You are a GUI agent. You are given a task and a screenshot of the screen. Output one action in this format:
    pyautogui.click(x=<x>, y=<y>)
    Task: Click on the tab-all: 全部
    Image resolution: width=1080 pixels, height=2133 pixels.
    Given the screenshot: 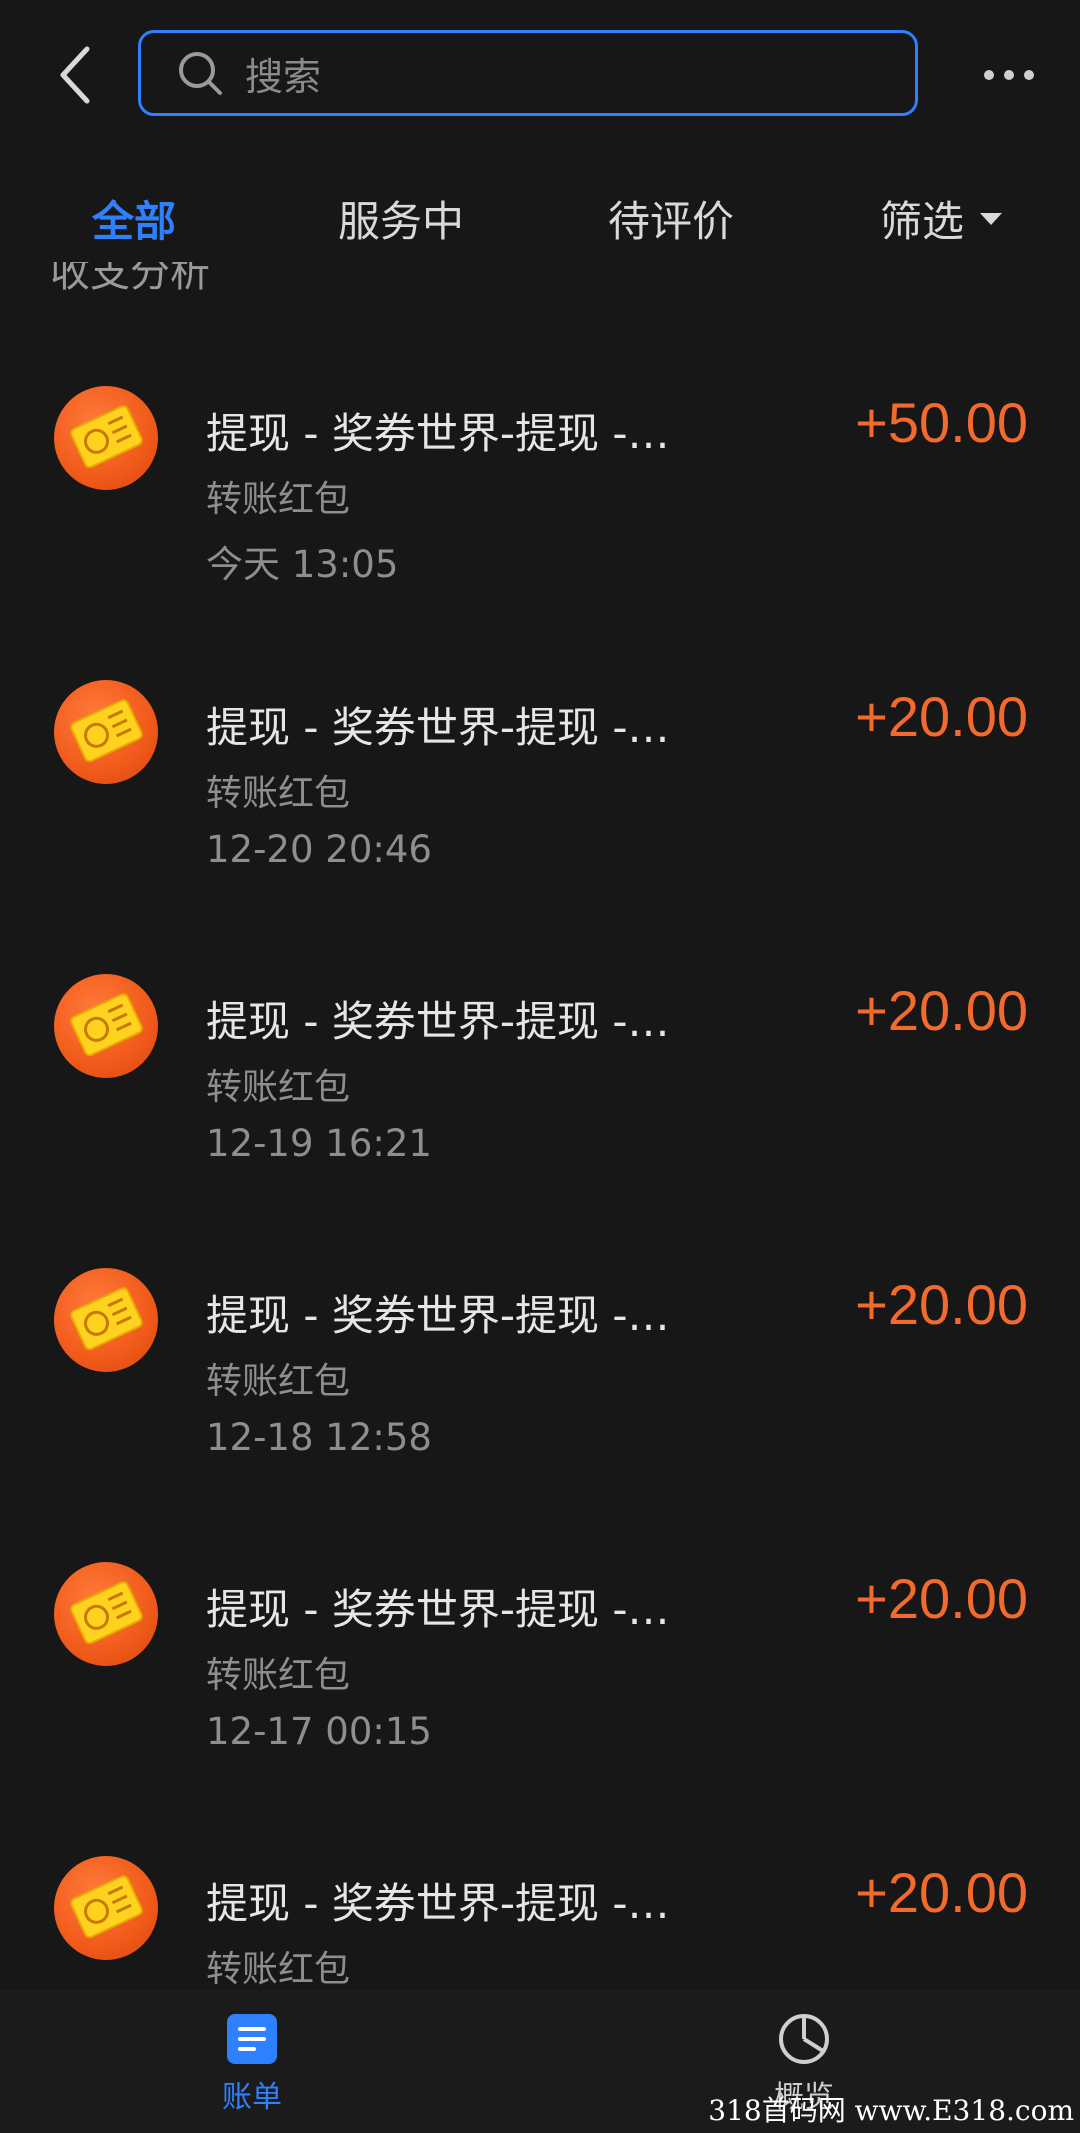 What is the action you would take?
    pyautogui.click(x=134, y=218)
    